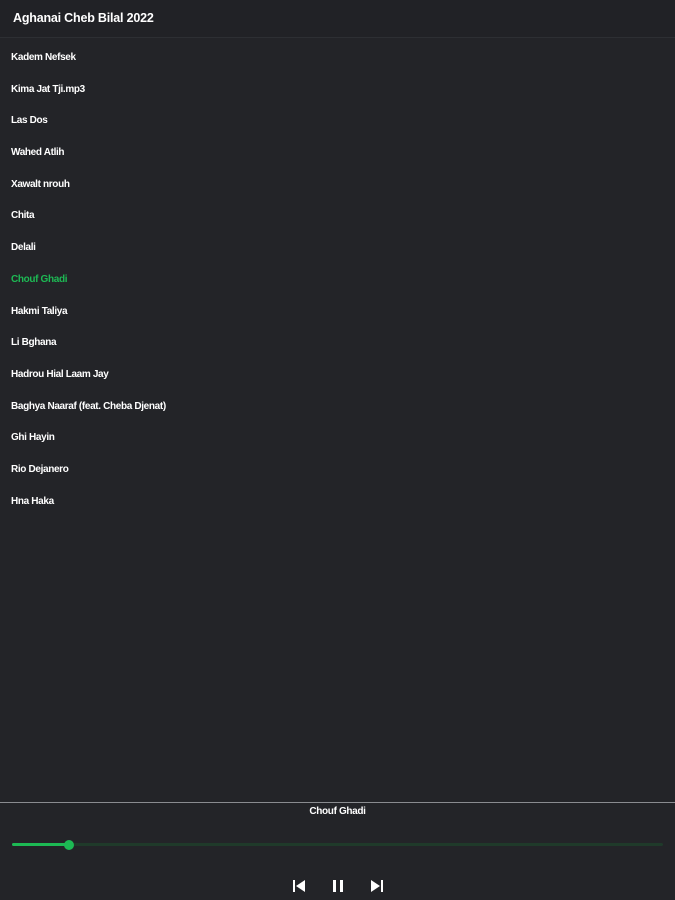 The image size is (675, 900). What do you see at coordinates (337, 58) in the screenshot?
I see `track-item: Kadem Nefsek` at bounding box center [337, 58].